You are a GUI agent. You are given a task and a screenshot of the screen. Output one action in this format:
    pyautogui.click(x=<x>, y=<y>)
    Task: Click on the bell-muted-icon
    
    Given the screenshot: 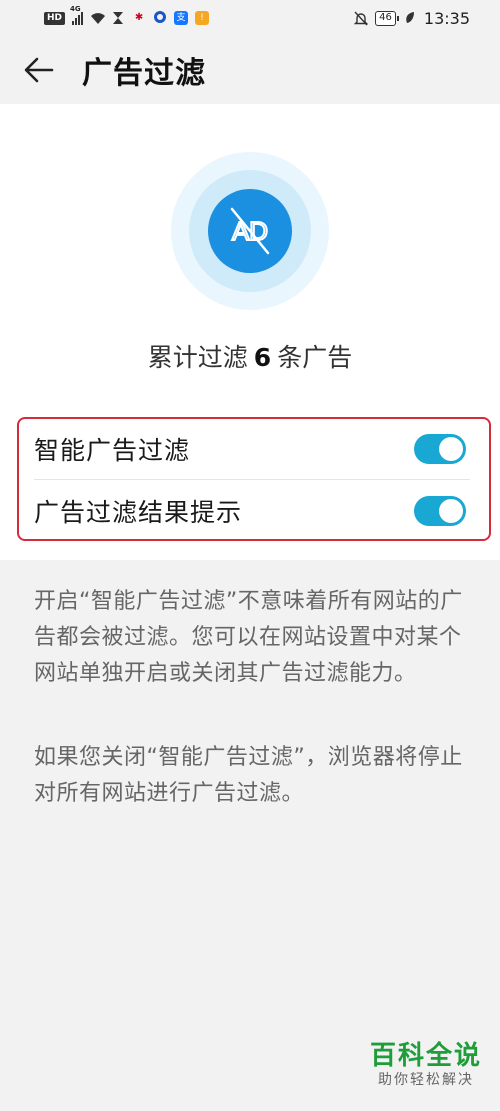 What is the action you would take?
    pyautogui.click(x=361, y=18)
    